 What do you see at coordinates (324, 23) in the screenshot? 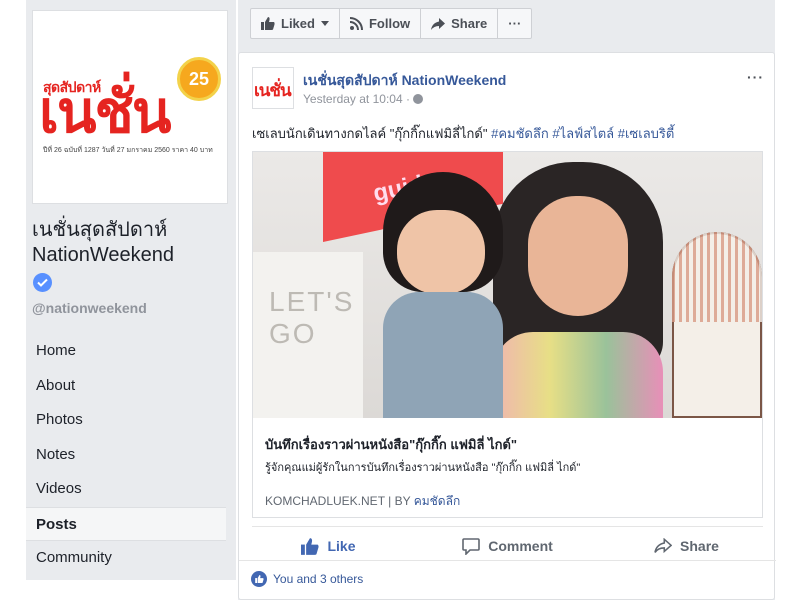
I see `chevron-down-icon` at bounding box center [324, 23].